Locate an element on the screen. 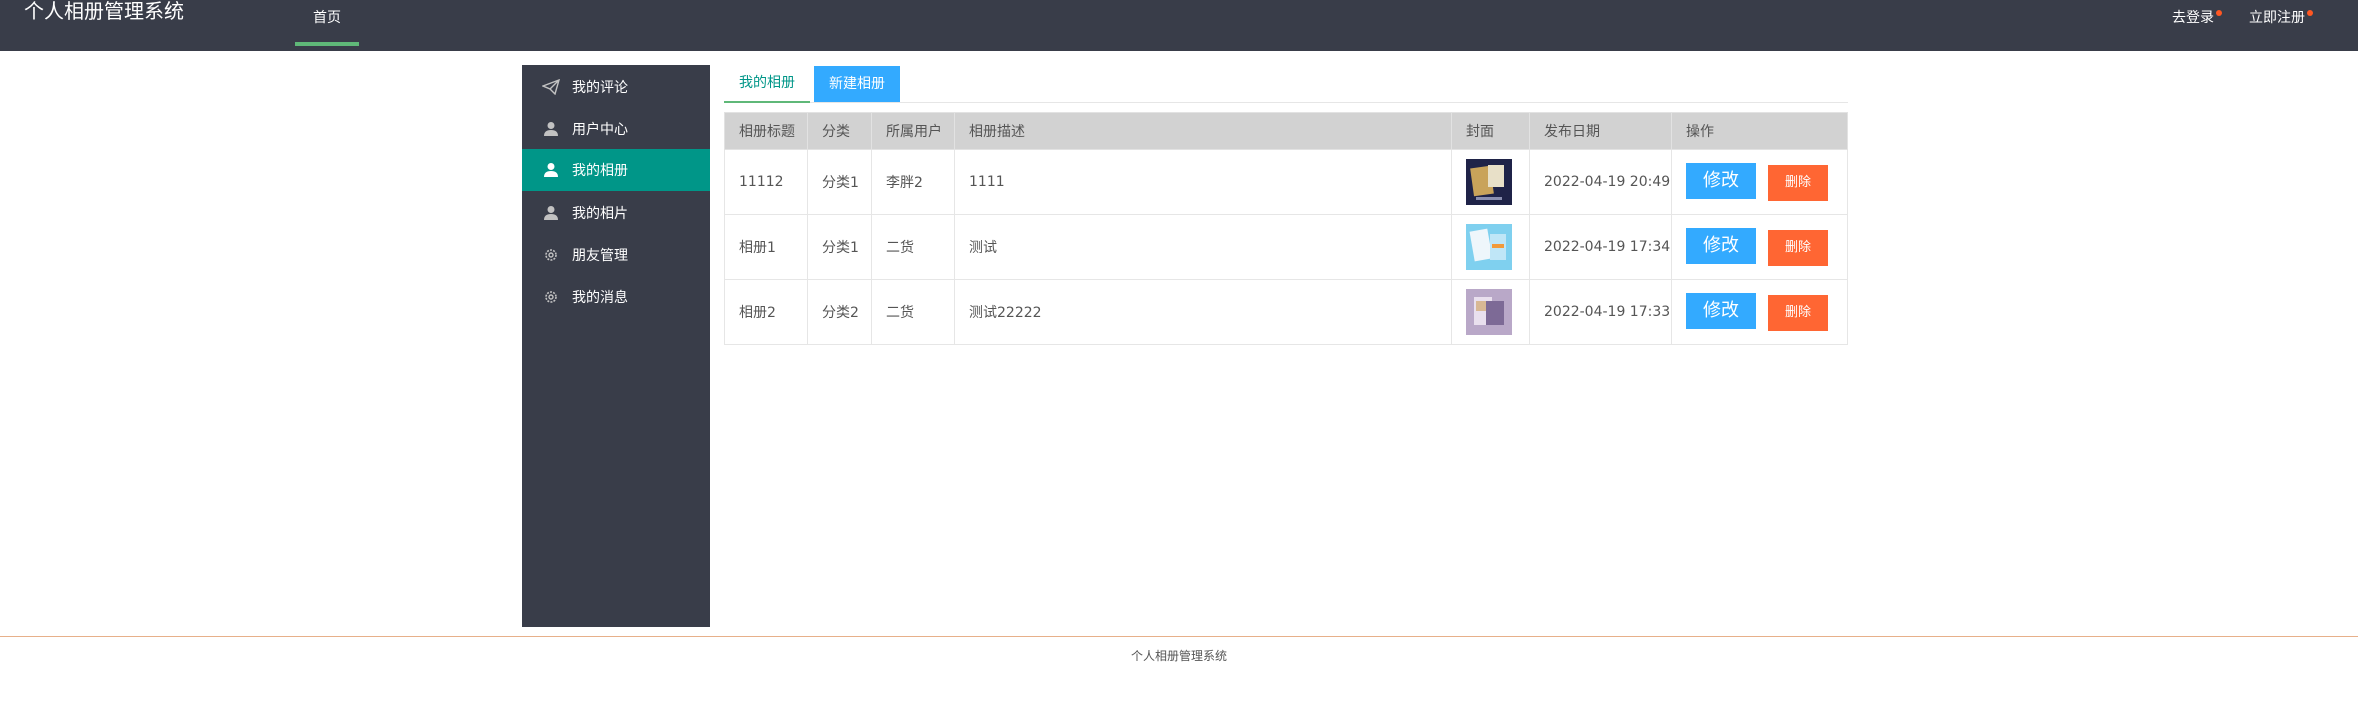 Image resolution: width=2358 pixels, height=721 pixels. table-row: 11112 分类1 李胖2 1111 2022-04-19 20:49 修改 删除 is located at coordinates (1286, 182).